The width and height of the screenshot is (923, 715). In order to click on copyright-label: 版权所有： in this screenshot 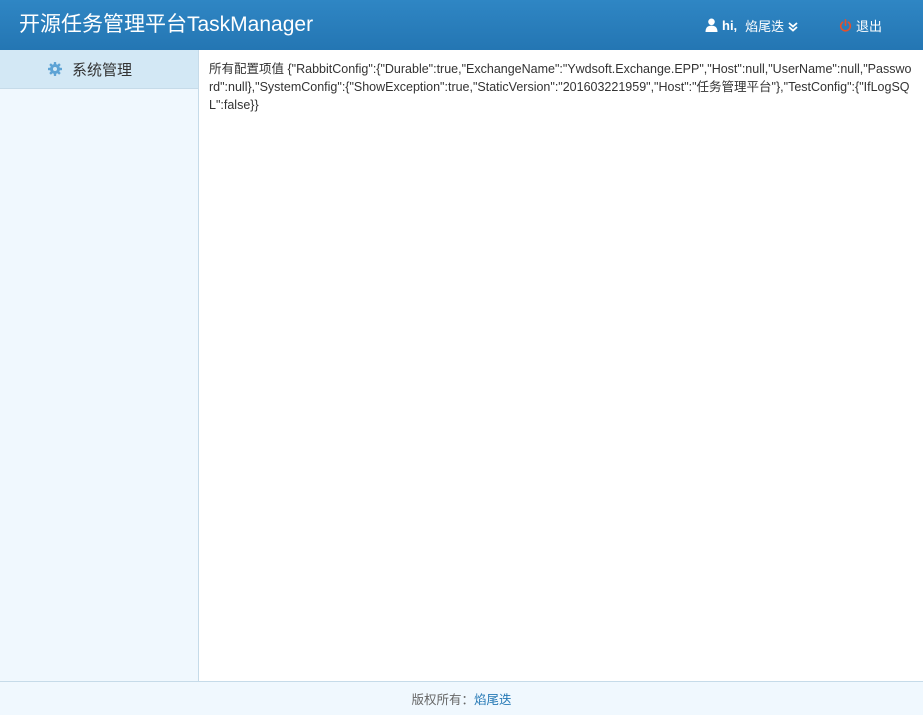, I will do `click(442, 700)`.